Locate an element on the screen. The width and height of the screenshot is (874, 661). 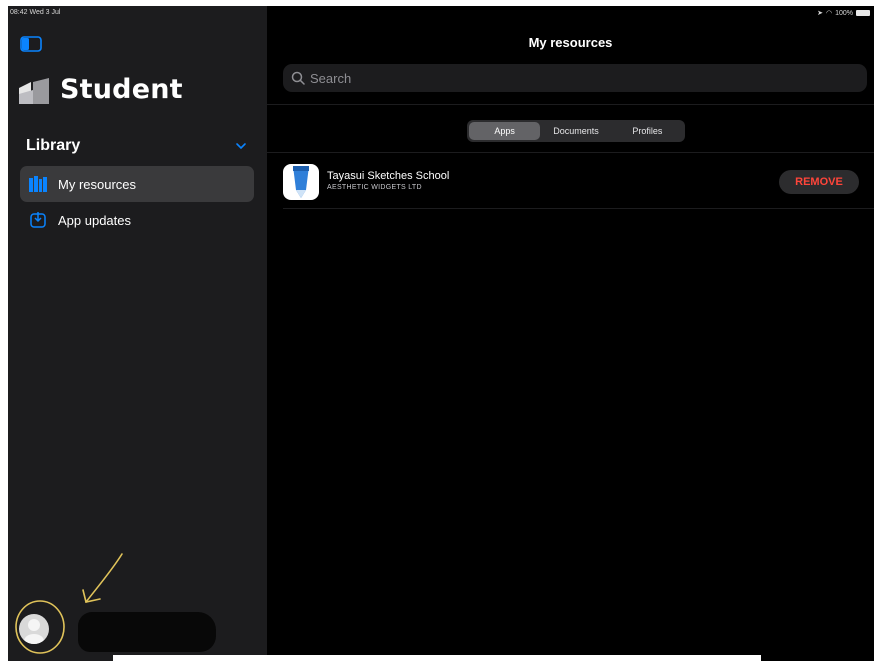
battery-percent: 100% is located at coordinates (844, 13).